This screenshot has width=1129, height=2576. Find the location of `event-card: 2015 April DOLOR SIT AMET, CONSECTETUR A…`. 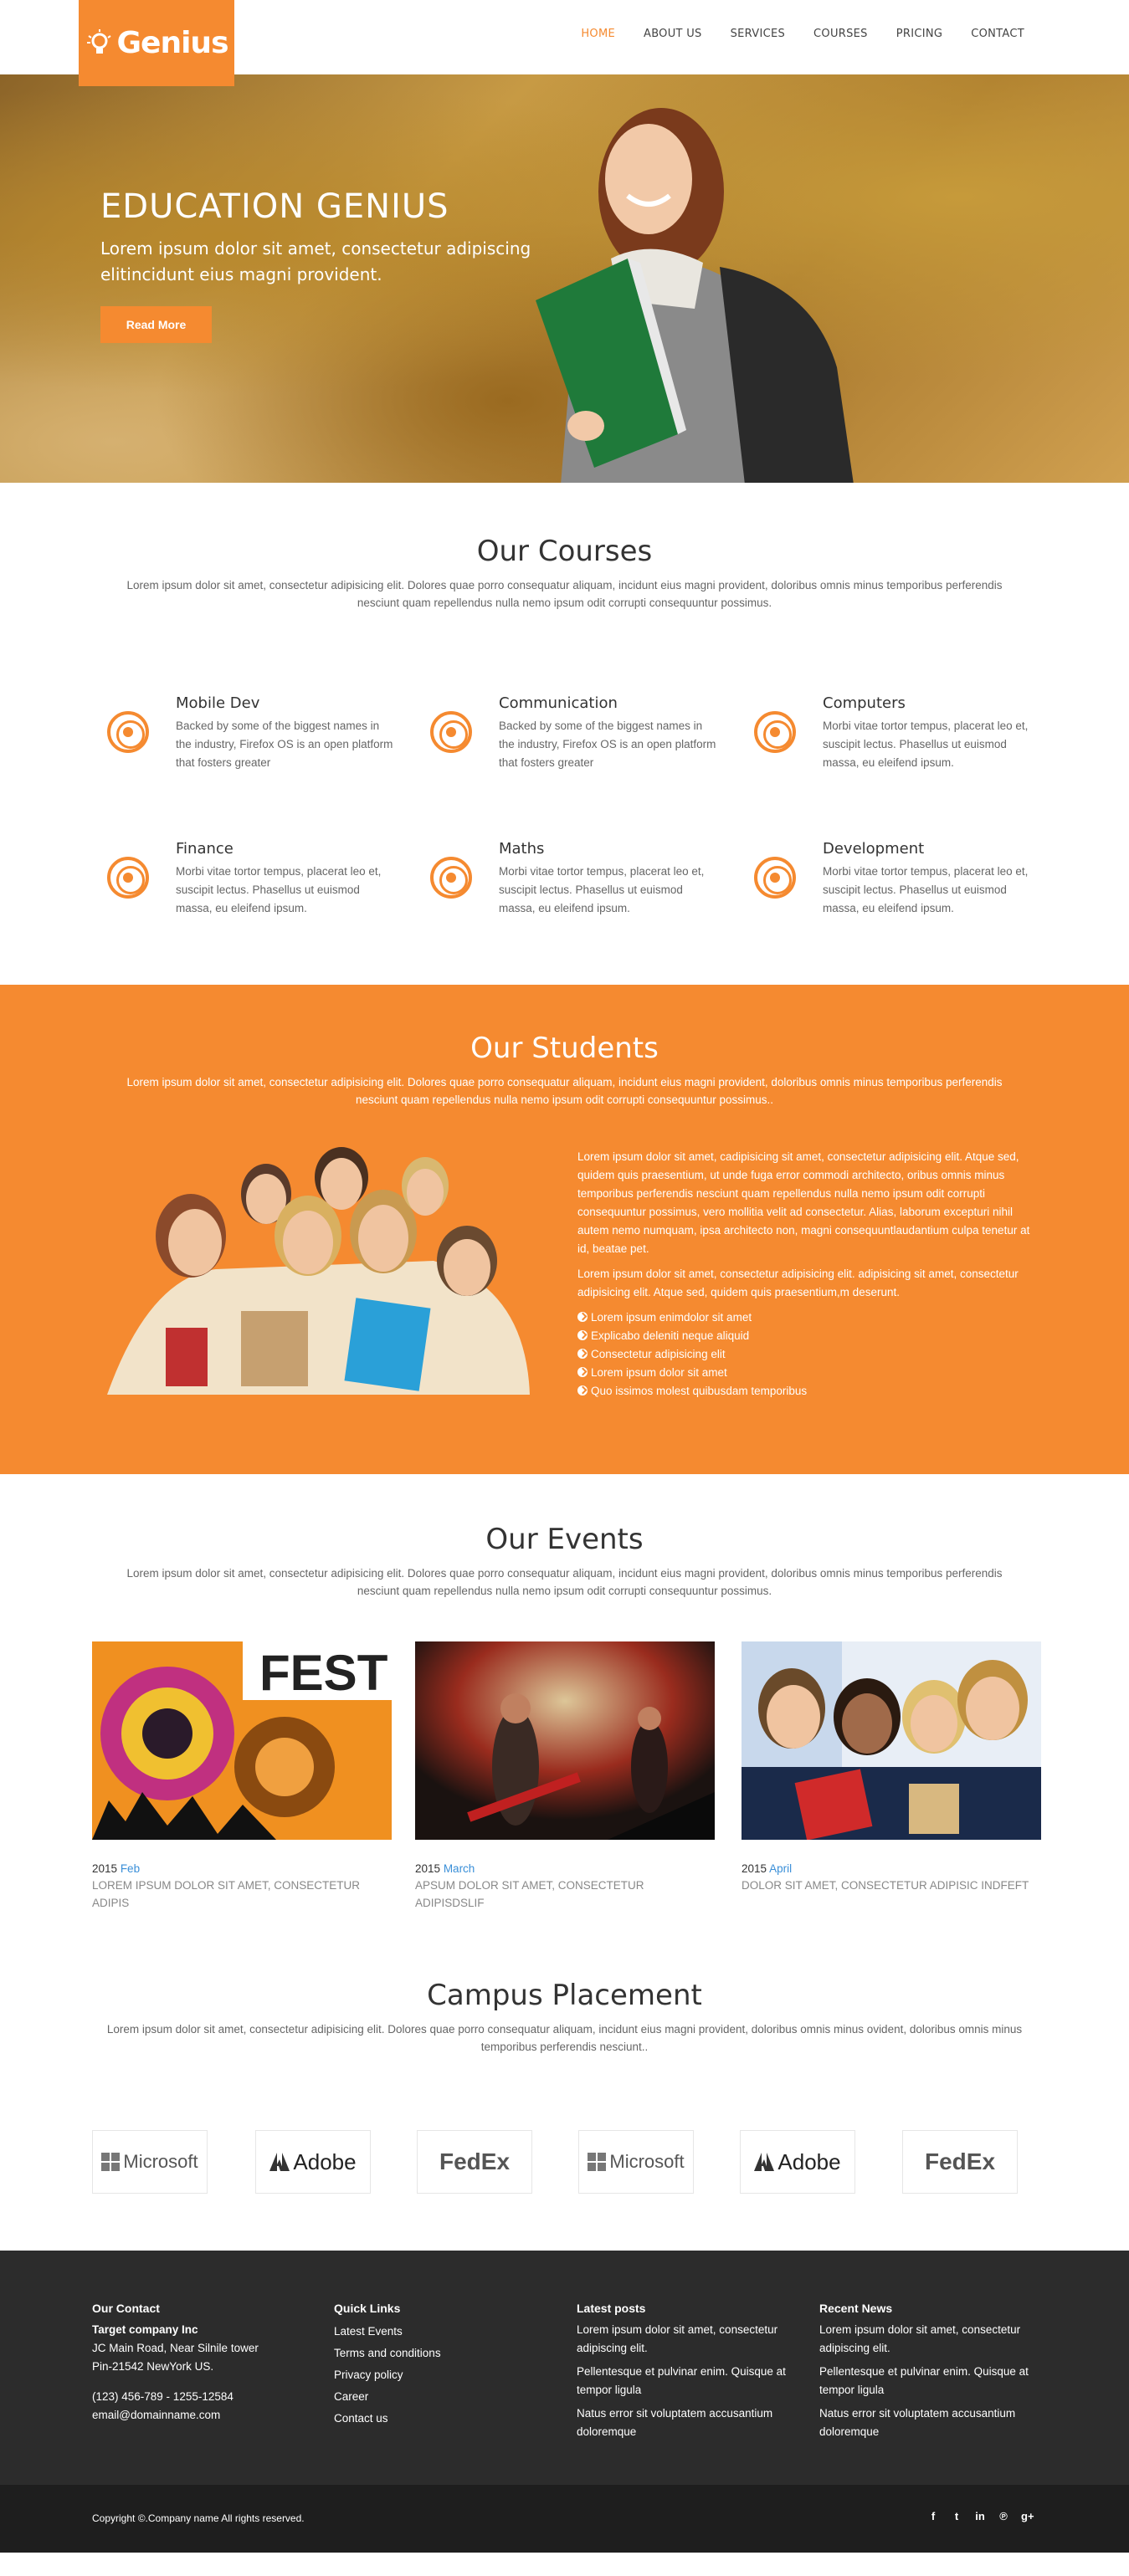

event-card: 2015 April DOLOR SIT AMET, CONSECTETUR A… is located at coordinates (891, 1767).